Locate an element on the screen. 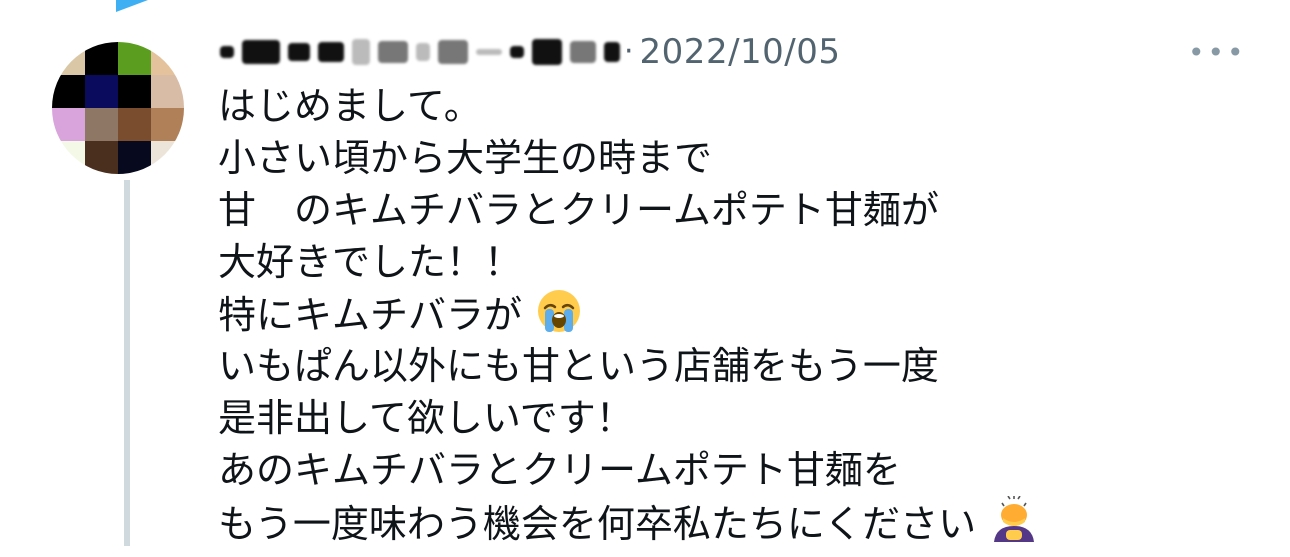 The height and width of the screenshot is (557, 1290). text-line: 大好きでした！！ is located at coordinates (370, 262).